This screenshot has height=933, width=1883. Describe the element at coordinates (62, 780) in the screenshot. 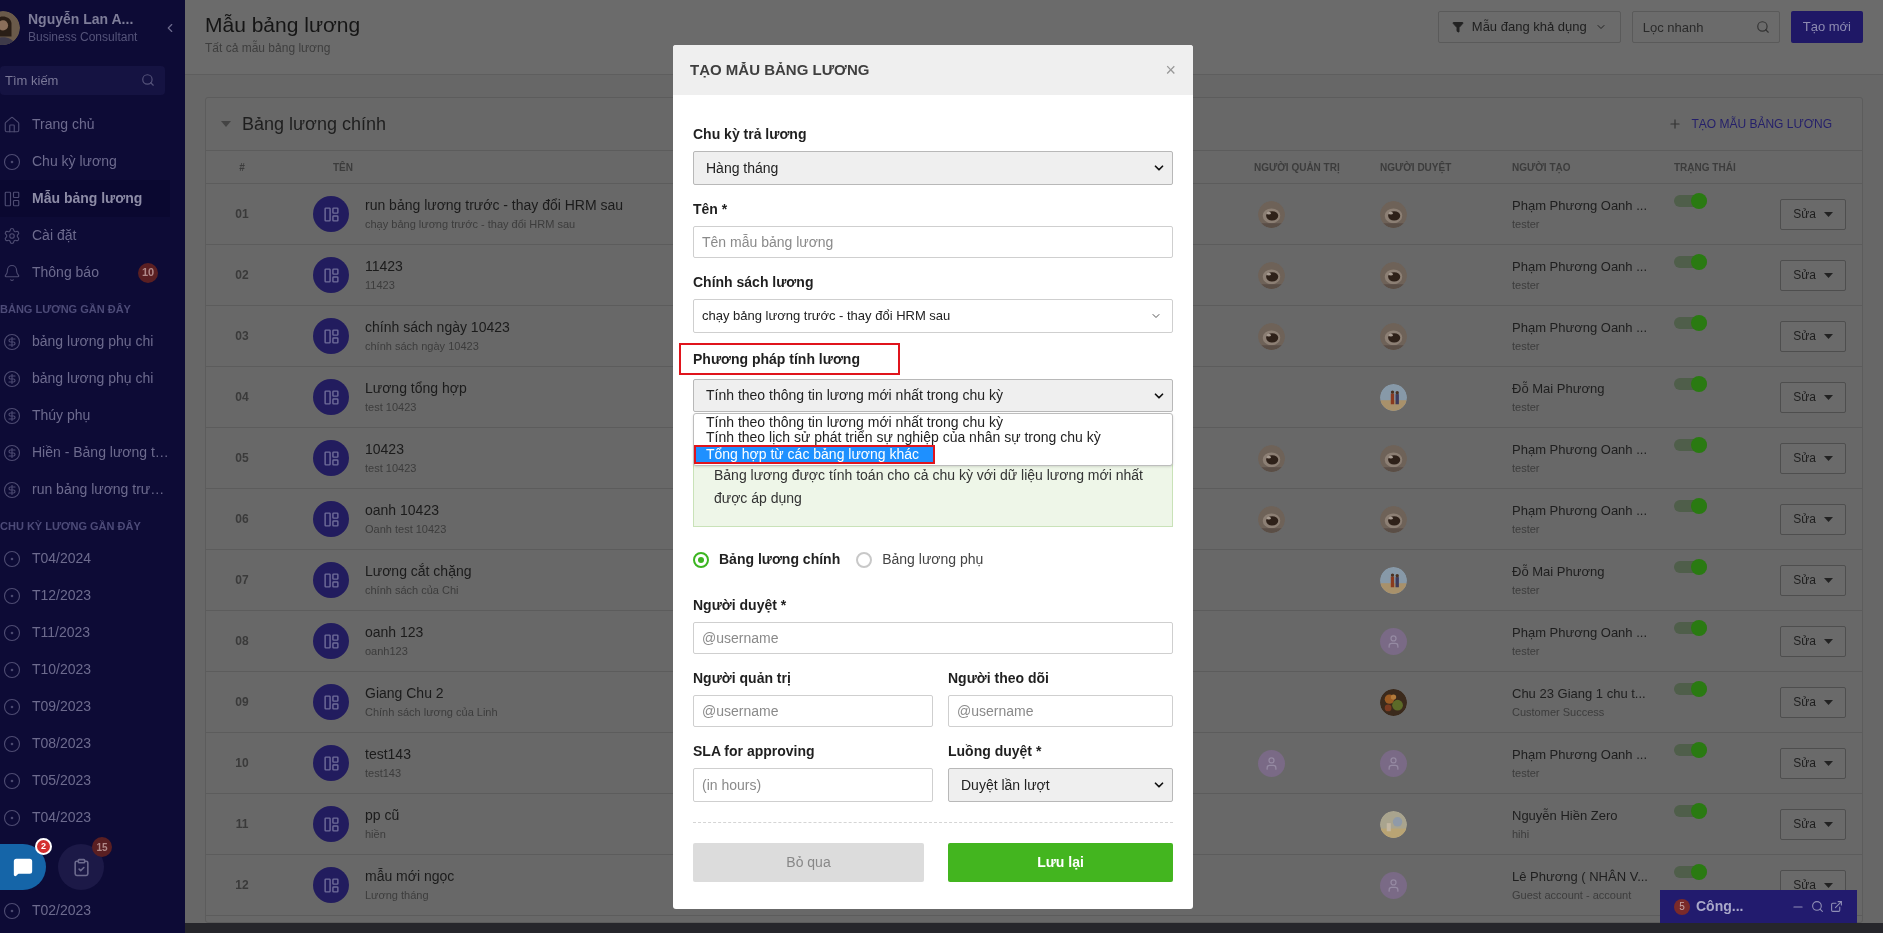

I see `sidebar-item: T05/2023` at that location.